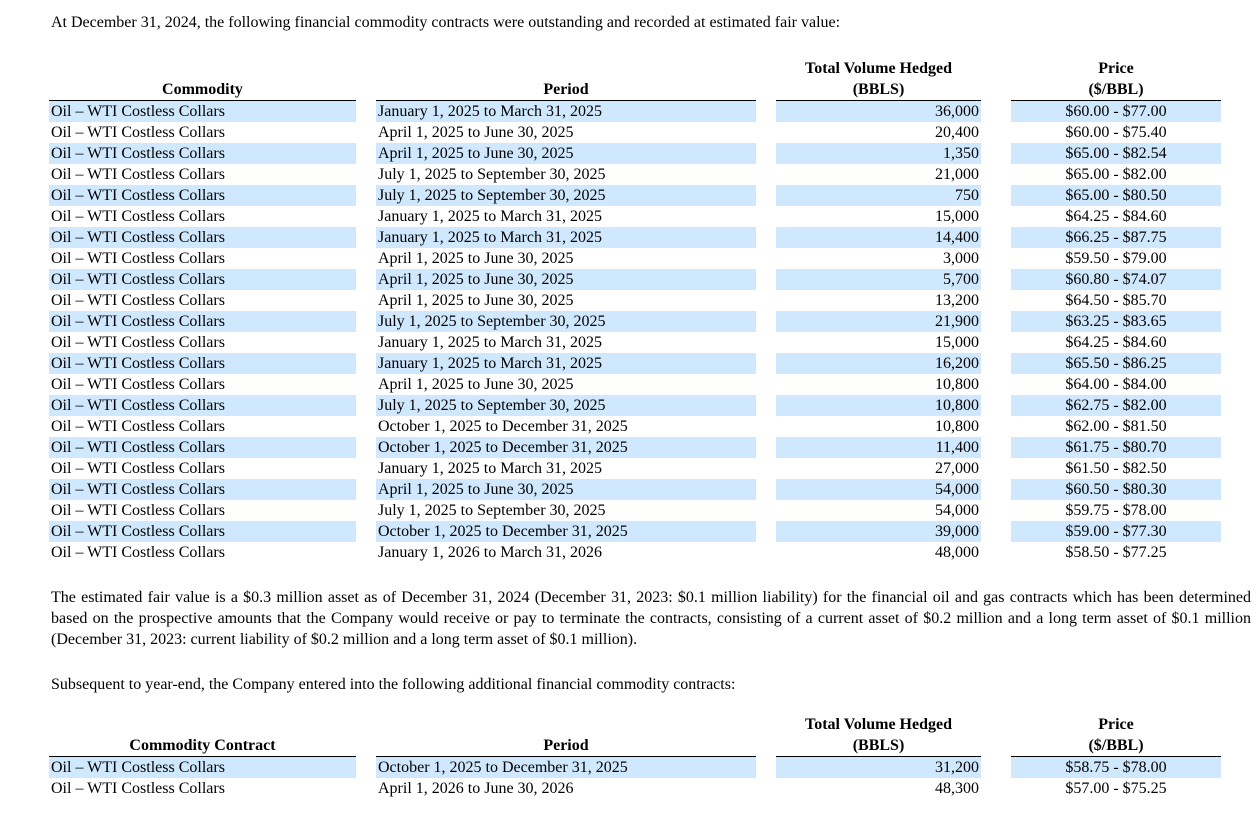 The height and width of the screenshot is (821, 1258). What do you see at coordinates (878, 174) in the screenshot?
I see `volume-cell: 21,000` at bounding box center [878, 174].